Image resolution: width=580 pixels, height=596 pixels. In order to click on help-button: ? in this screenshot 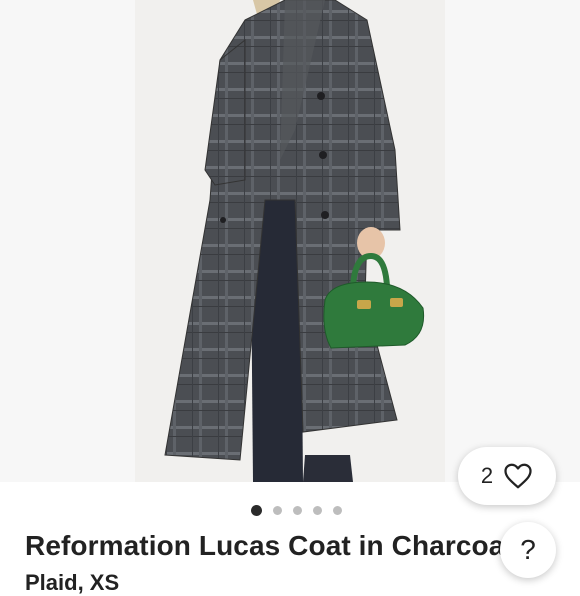, I will do `click(528, 550)`.